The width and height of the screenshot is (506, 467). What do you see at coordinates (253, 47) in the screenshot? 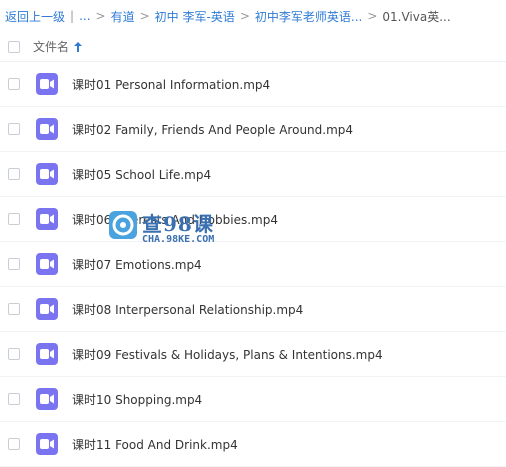
I see `list-header: 文件名` at bounding box center [253, 47].